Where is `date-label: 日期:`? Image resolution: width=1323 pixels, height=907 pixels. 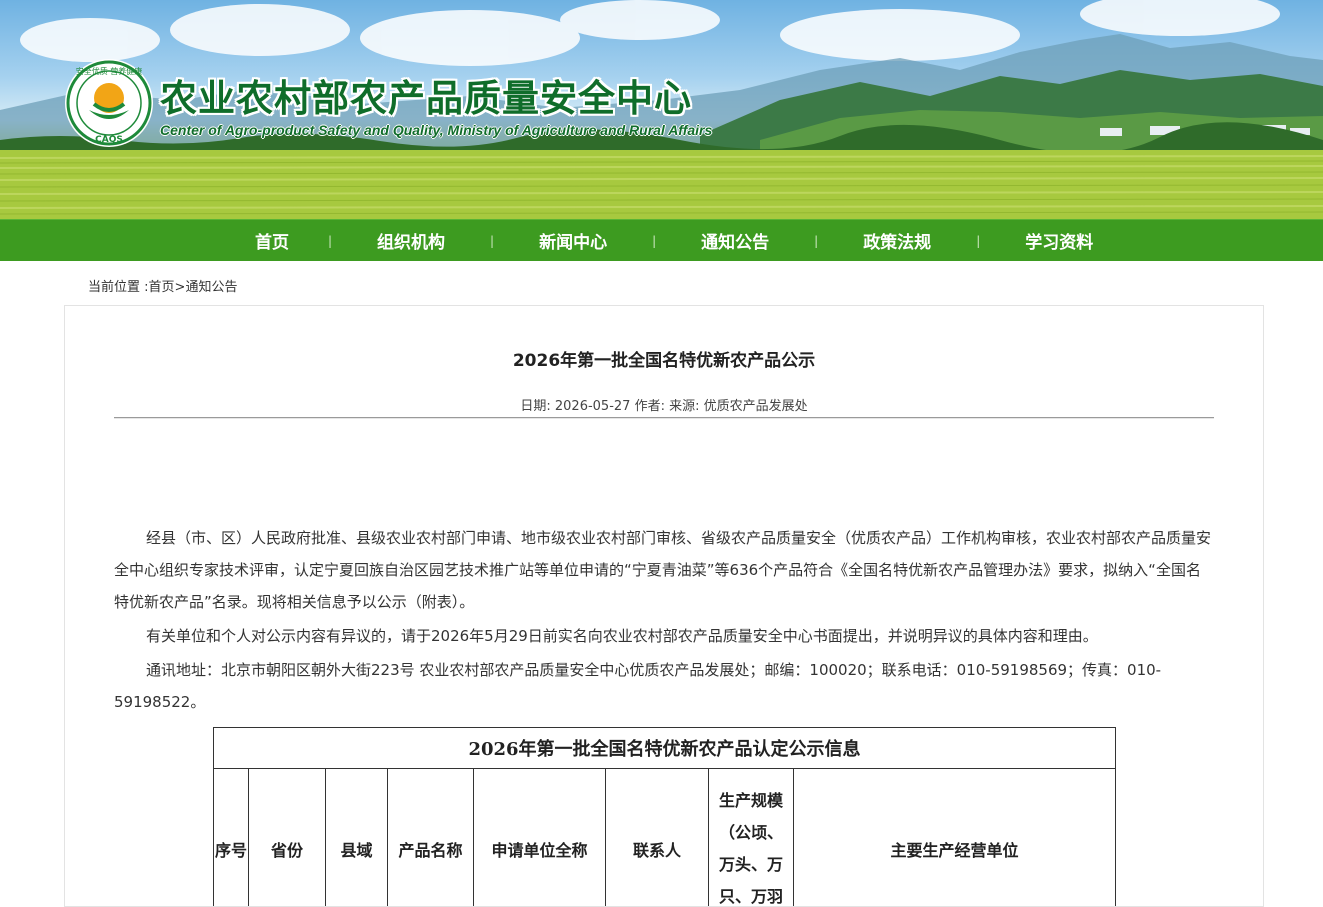 date-label: 日期: is located at coordinates (535, 406).